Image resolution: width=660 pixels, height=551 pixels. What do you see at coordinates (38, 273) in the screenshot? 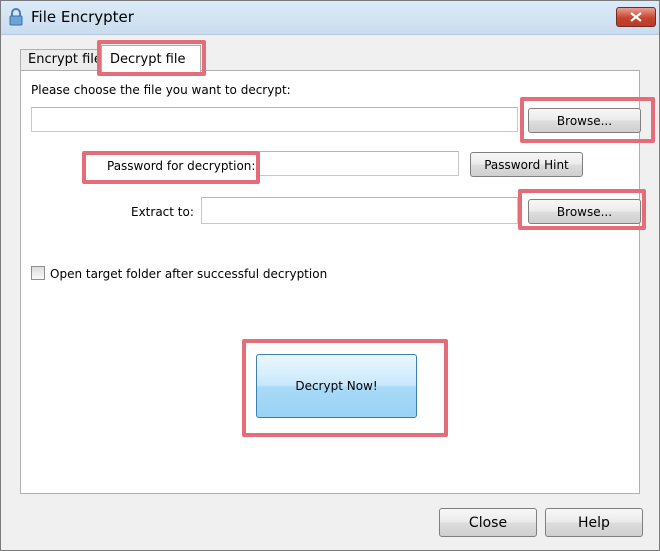
I see `open-folder-checkbox` at bounding box center [38, 273].